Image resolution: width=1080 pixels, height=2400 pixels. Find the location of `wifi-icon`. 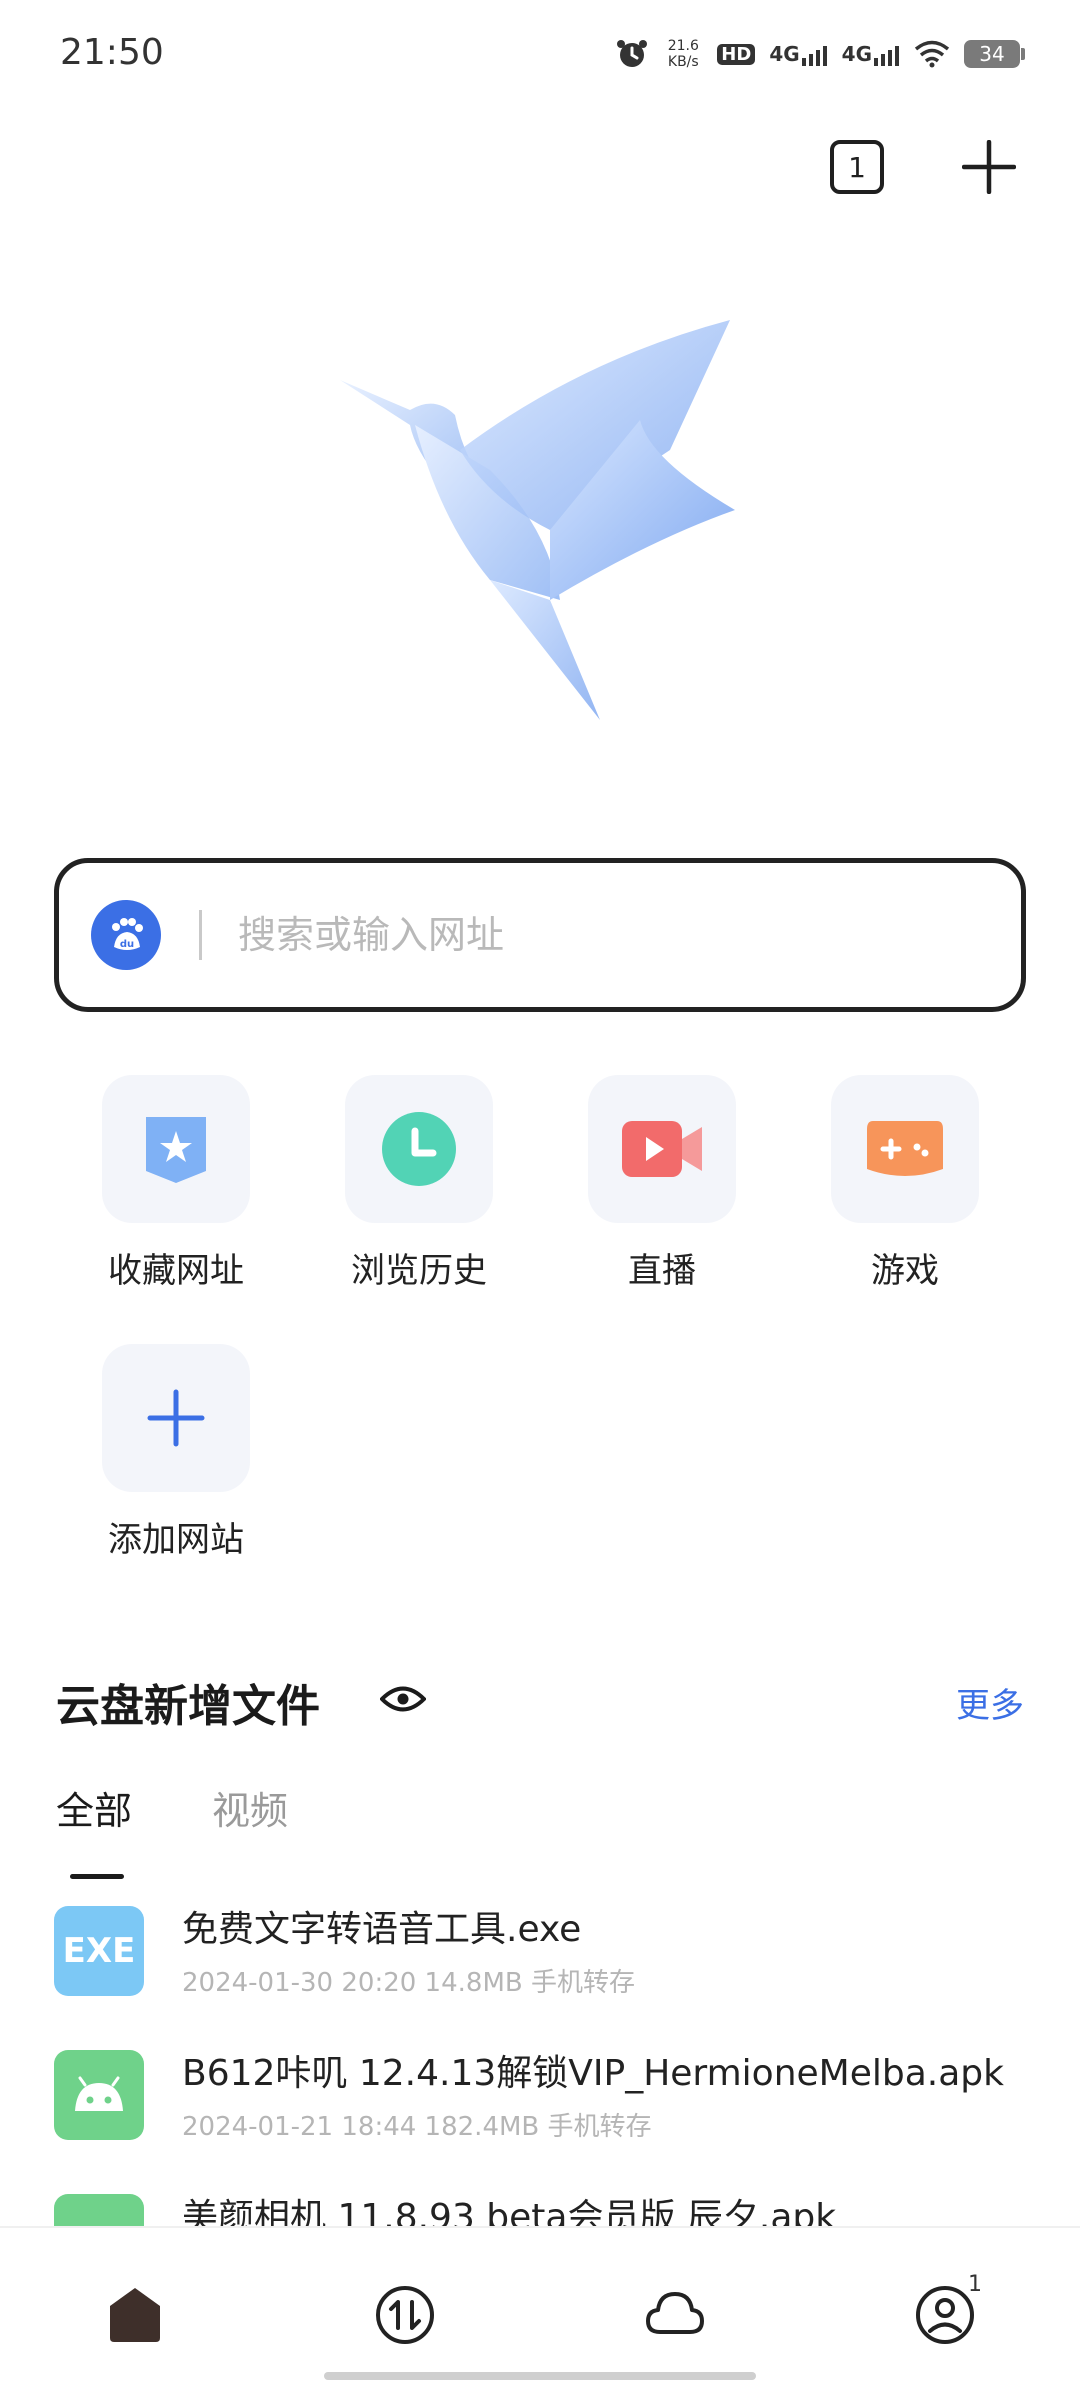

wifi-icon is located at coordinates (932, 54).